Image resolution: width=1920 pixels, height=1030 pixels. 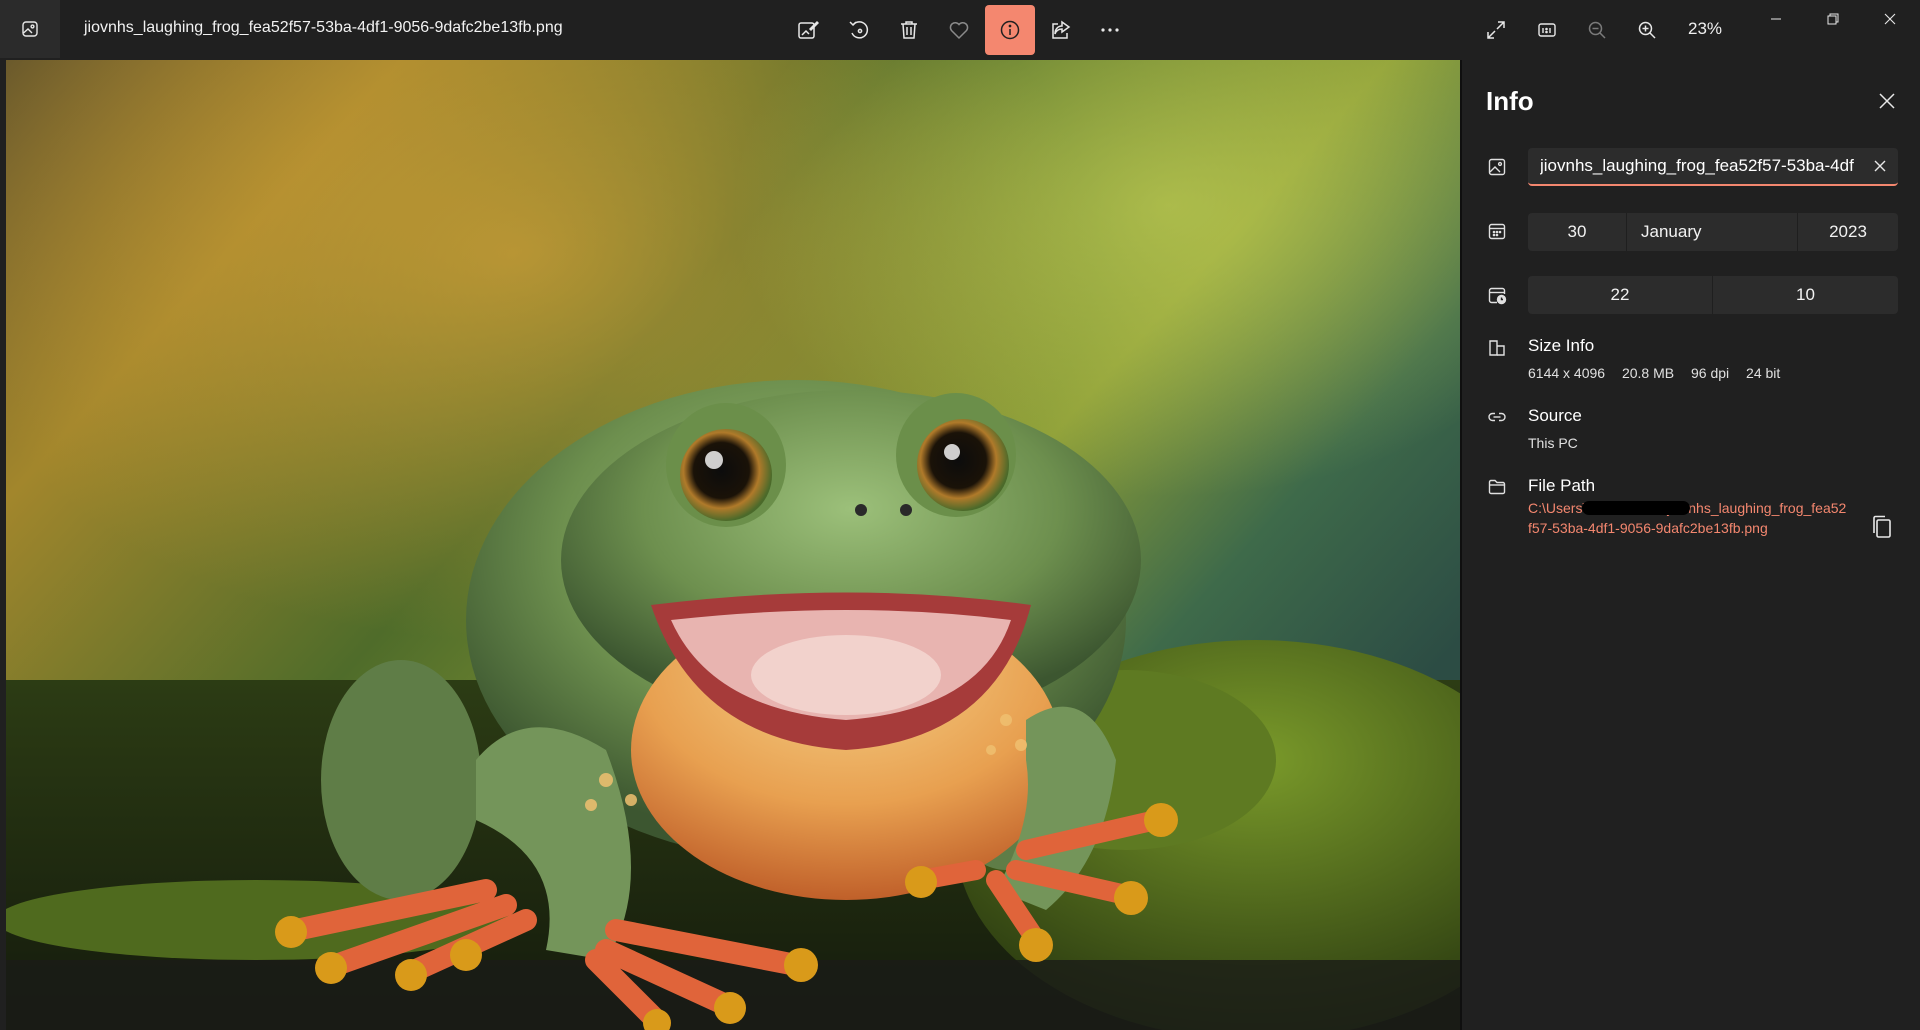 I want to click on expand-icon, so click(x=1496, y=30).